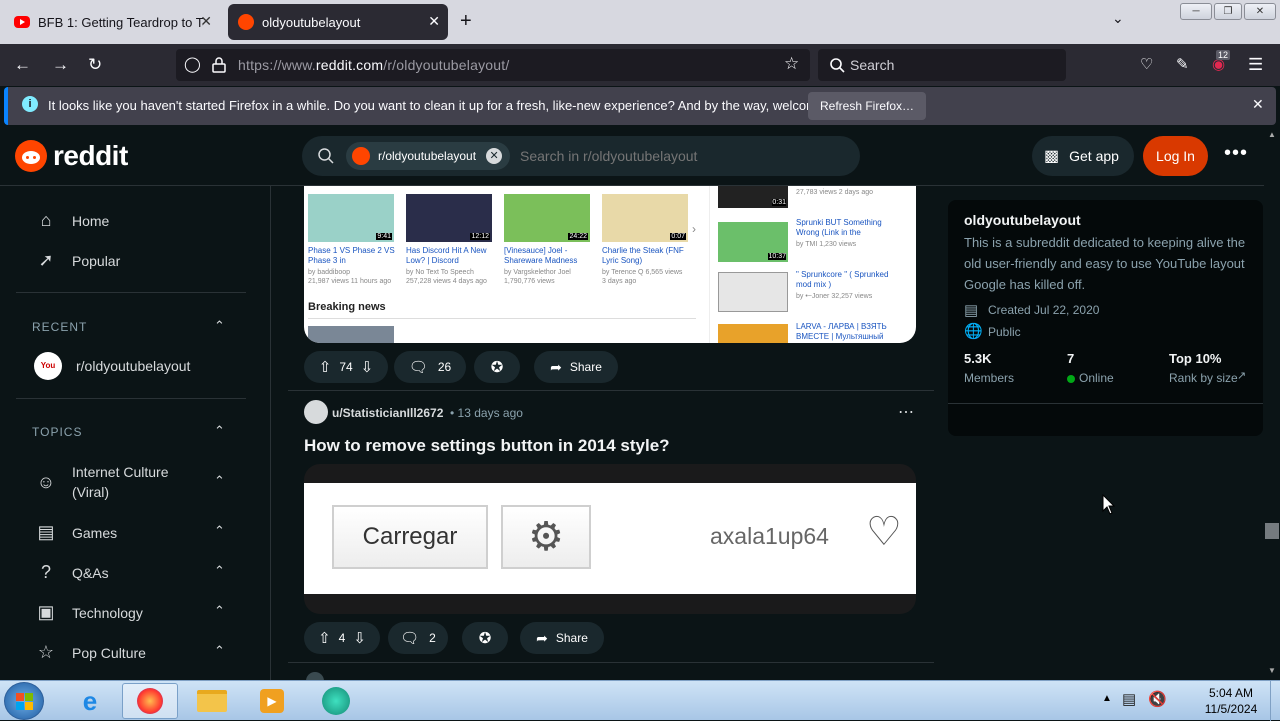 This screenshot has width=1280, height=721. What do you see at coordinates (59, 327) in the screenshot?
I see `recent-header: RECENT` at bounding box center [59, 327].